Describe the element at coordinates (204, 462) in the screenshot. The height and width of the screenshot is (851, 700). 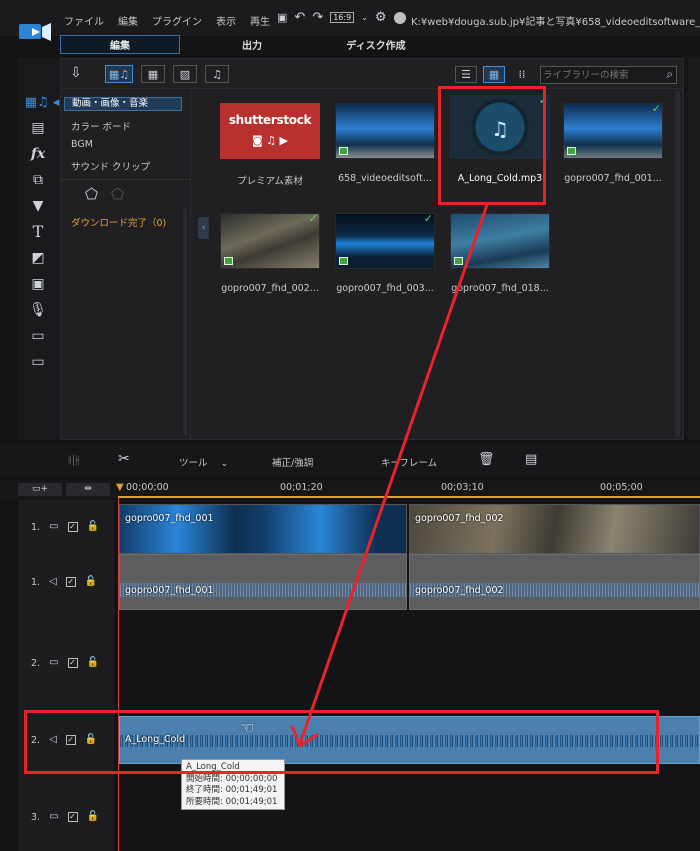
I see `tools-button: ツール ⌄` at that location.